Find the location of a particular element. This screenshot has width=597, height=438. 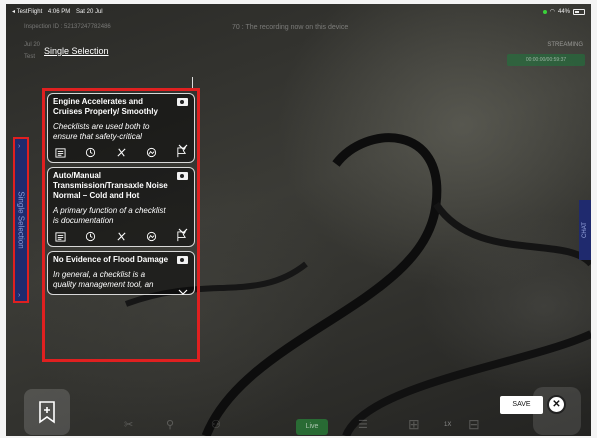

status-date: Sat 20 Jul is located at coordinates (89, 12).